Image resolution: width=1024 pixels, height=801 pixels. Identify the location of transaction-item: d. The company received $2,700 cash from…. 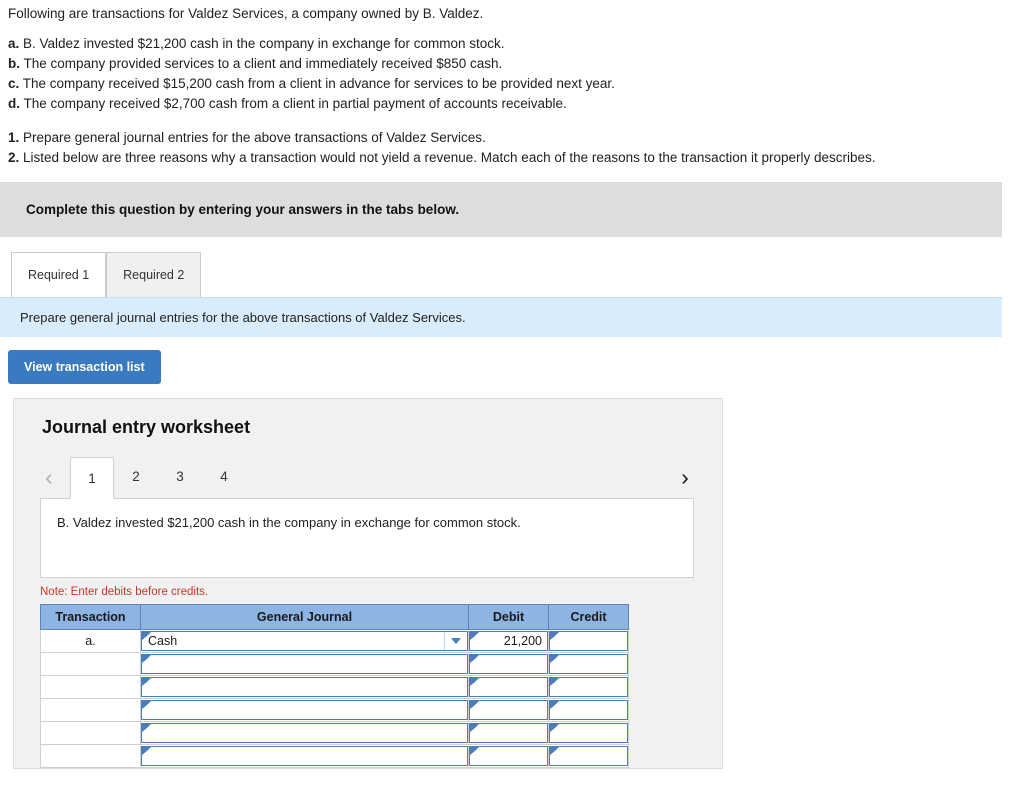
(512, 104).